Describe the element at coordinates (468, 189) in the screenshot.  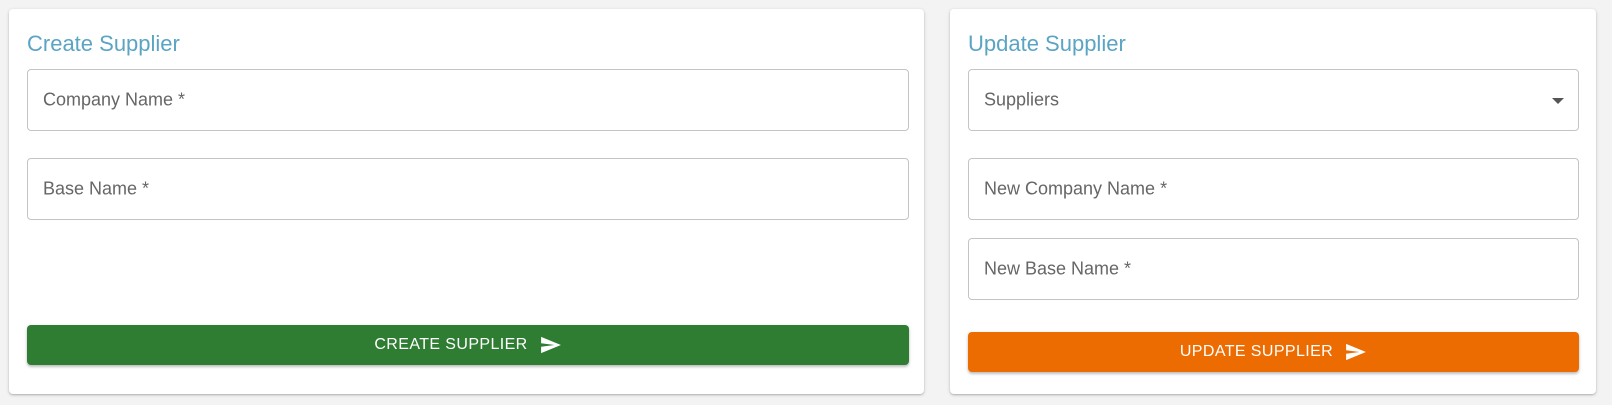
I see `base-name-field: Base Name *` at that location.